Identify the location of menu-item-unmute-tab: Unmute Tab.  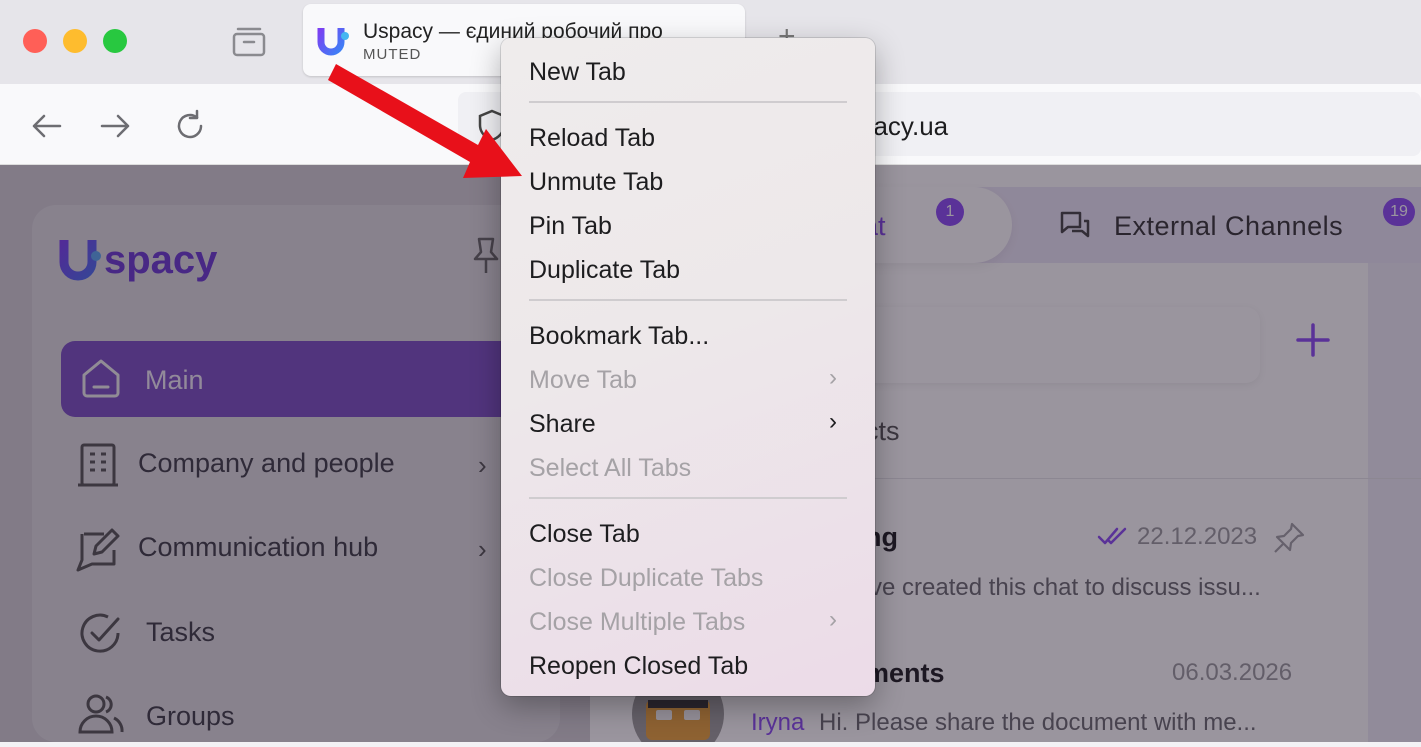
(596, 182).